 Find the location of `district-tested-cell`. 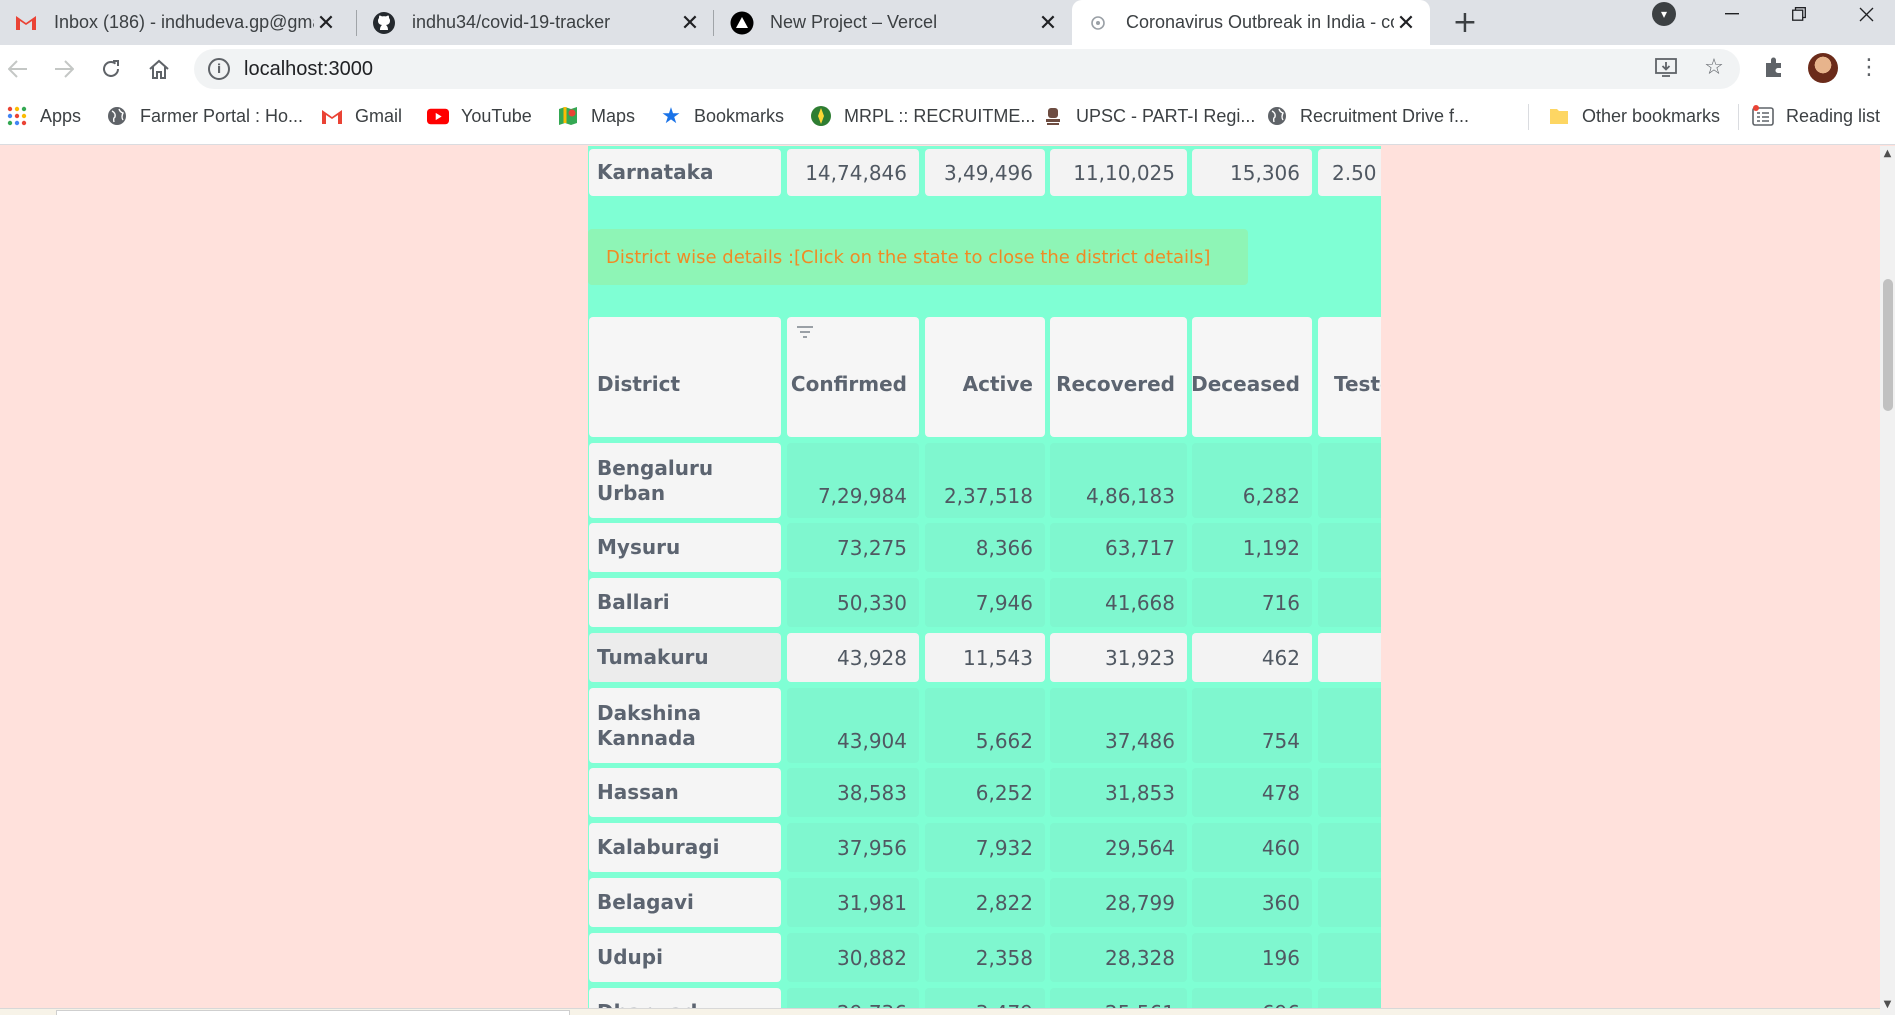

district-tested-cell is located at coordinates (1349, 902).